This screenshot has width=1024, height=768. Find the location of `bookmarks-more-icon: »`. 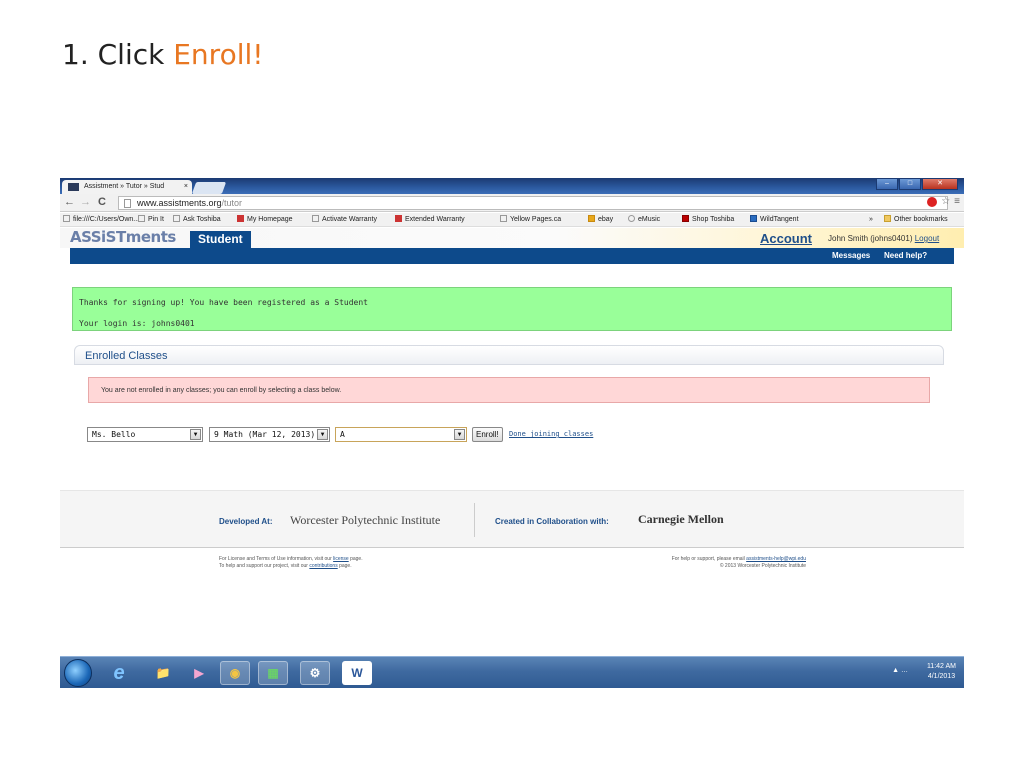

bookmarks-more-icon: » is located at coordinates (871, 220).